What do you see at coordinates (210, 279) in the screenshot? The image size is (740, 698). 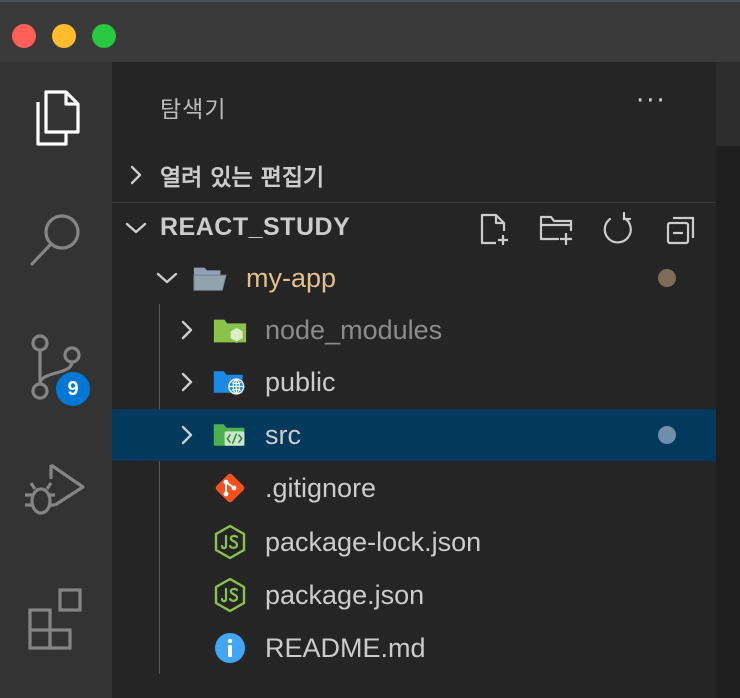 I see `folder-open-icon` at bounding box center [210, 279].